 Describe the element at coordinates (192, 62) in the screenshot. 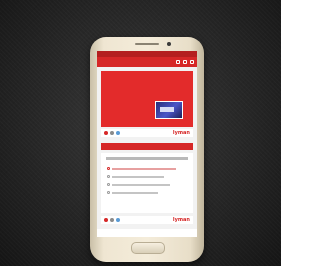

I see `menu-icon` at that location.